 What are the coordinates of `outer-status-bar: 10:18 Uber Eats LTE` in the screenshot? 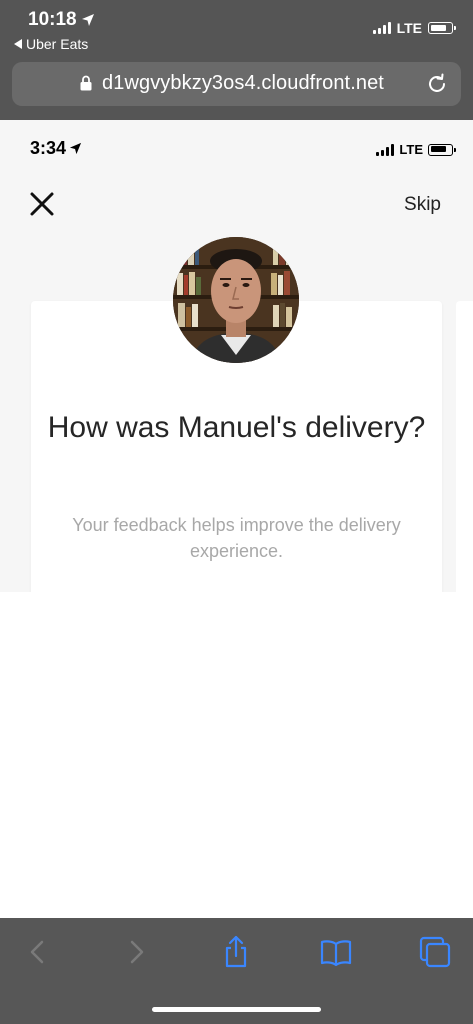 It's located at (236, 29).